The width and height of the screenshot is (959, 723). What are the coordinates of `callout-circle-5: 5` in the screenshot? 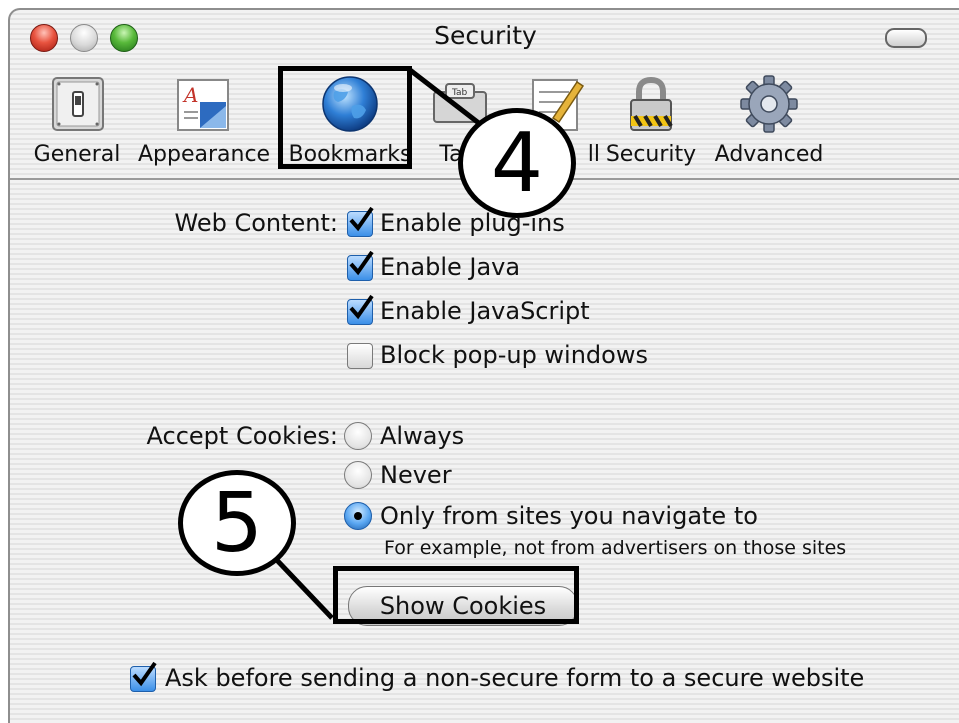 It's located at (237, 523).